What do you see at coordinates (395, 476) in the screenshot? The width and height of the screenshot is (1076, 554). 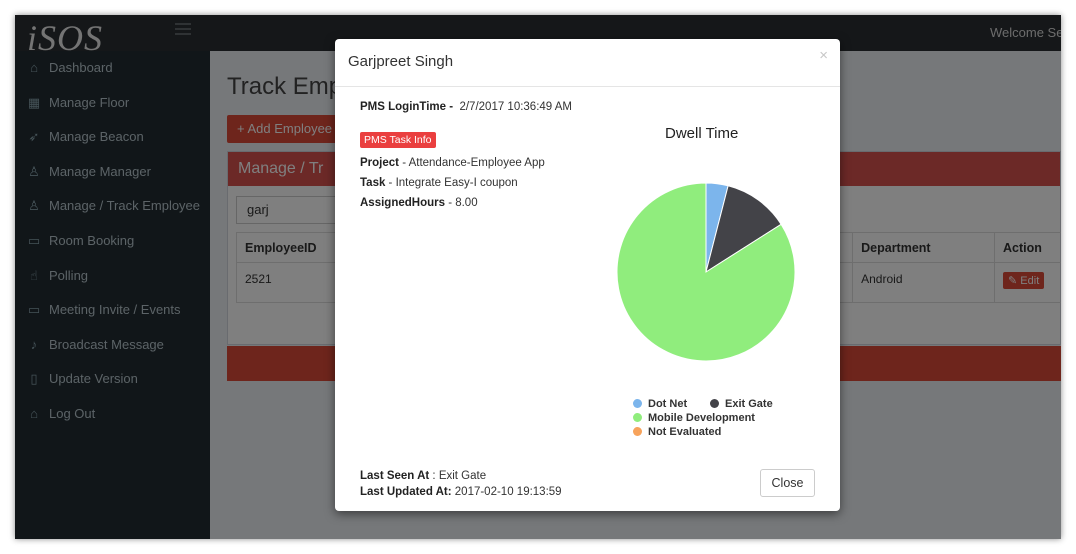 I see `last-seen-label: Last Seen At` at bounding box center [395, 476].